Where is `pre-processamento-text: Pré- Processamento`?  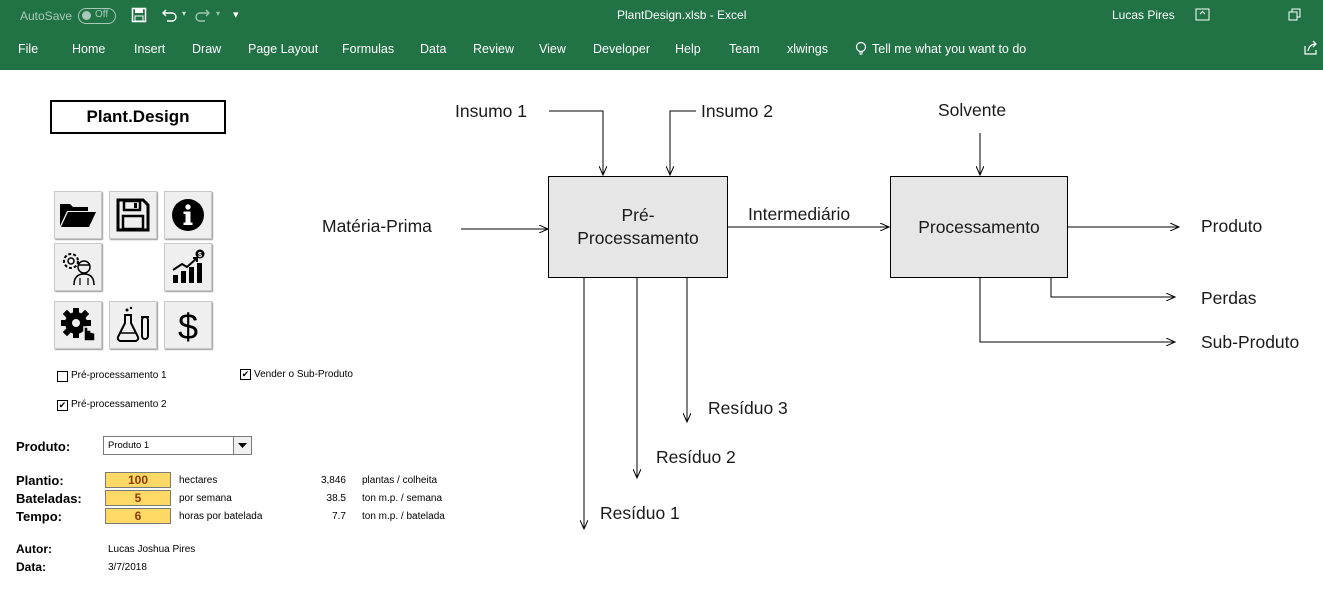
pre-processamento-text: Pré- Processamento is located at coordinates (638, 227).